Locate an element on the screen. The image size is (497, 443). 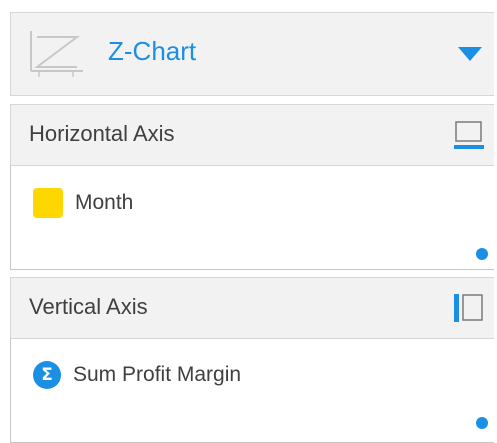
horizontal-axis-icon is located at coordinates (469, 135).